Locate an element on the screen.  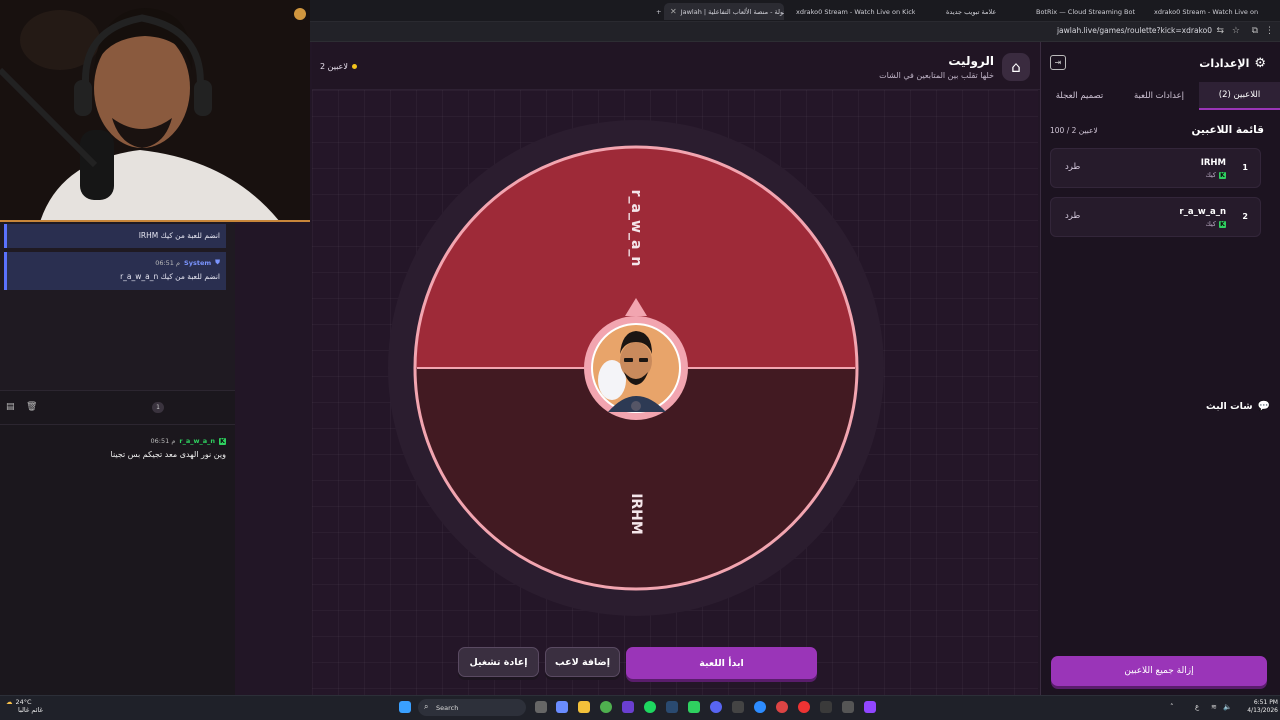
add-player-button: إضافة لاعب is located at coordinates (582, 662).